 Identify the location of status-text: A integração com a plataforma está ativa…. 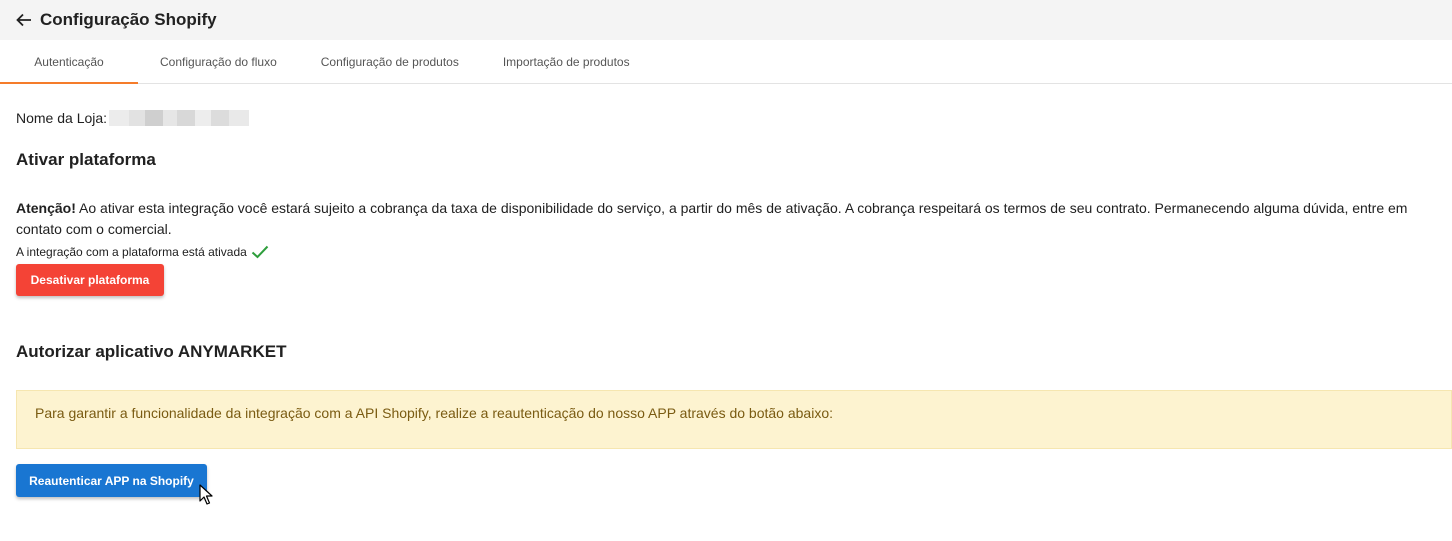
(131, 252).